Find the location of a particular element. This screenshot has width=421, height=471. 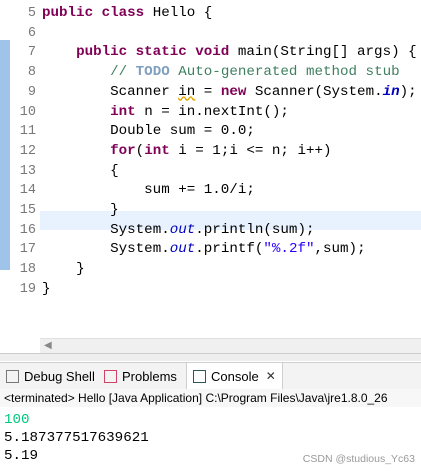

code-line-8: // TODO Auto-generated method stub is located at coordinates (221, 73).